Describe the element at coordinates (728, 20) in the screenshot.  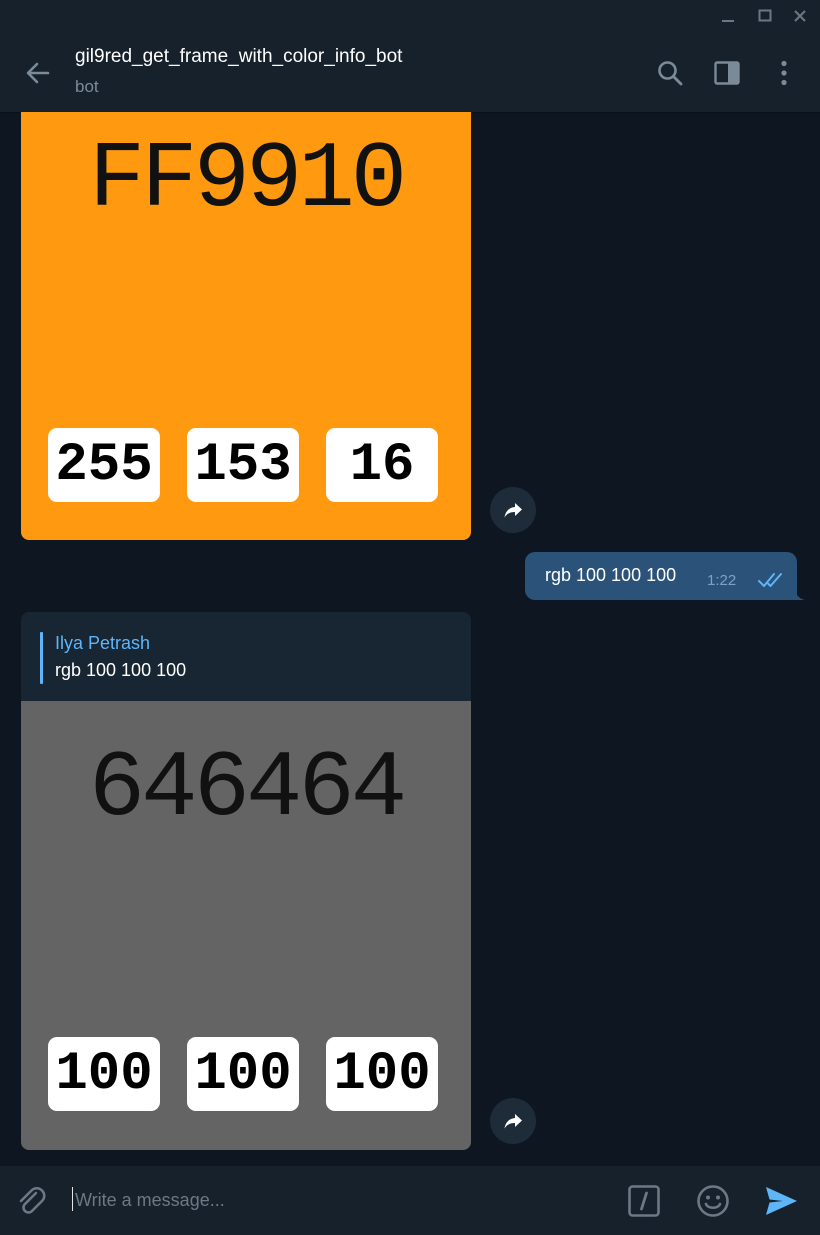
I see `minimize-icon` at that location.